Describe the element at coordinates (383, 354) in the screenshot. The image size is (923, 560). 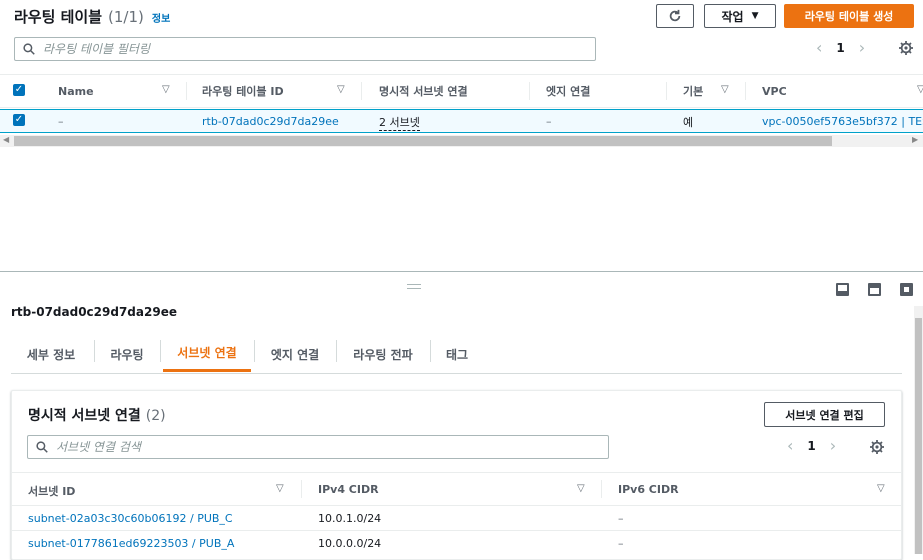
I see `tab-route-propagation: 라우팅 전파` at that location.